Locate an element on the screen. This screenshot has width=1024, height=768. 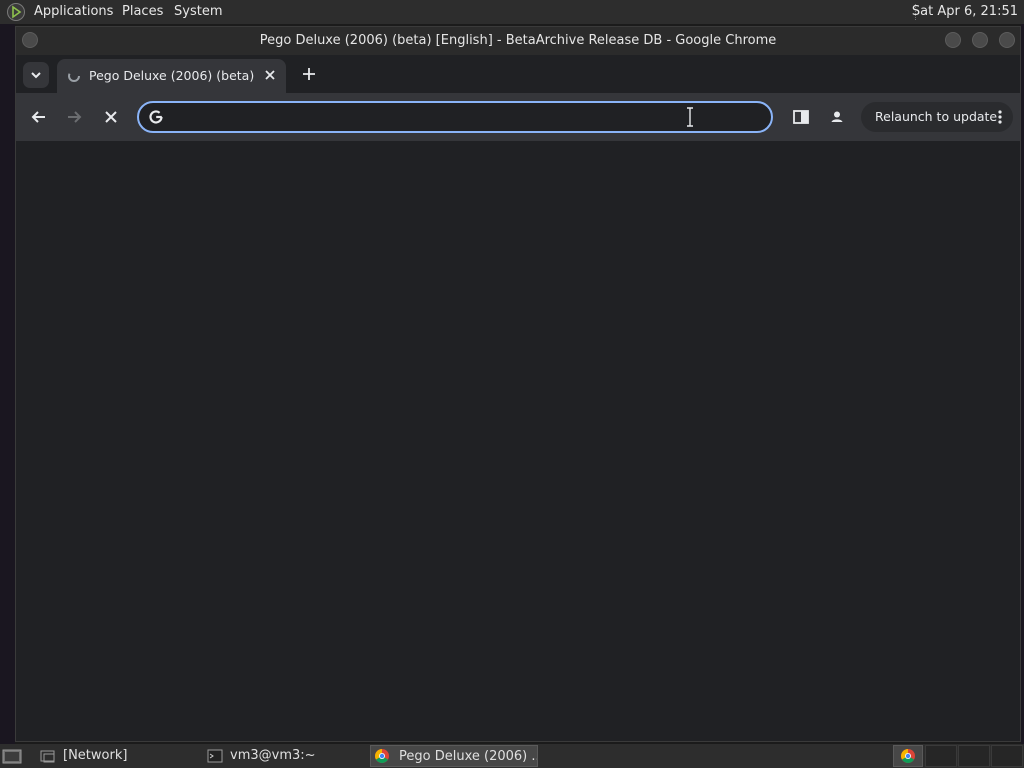
side-panel-icon is located at coordinates (801, 117).